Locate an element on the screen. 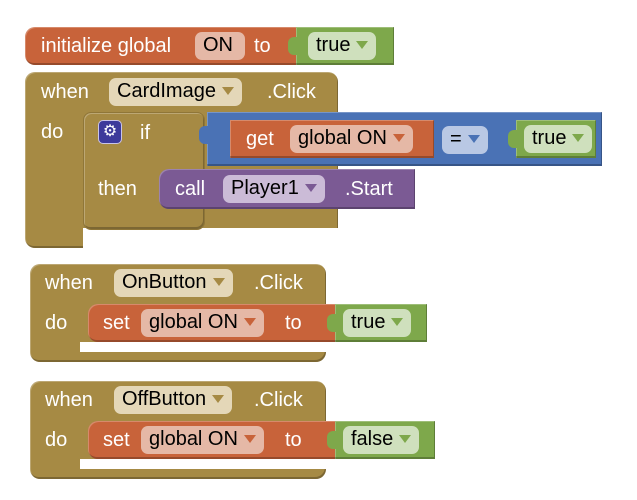  mutator-gear-button: ⚙ is located at coordinates (110, 132).